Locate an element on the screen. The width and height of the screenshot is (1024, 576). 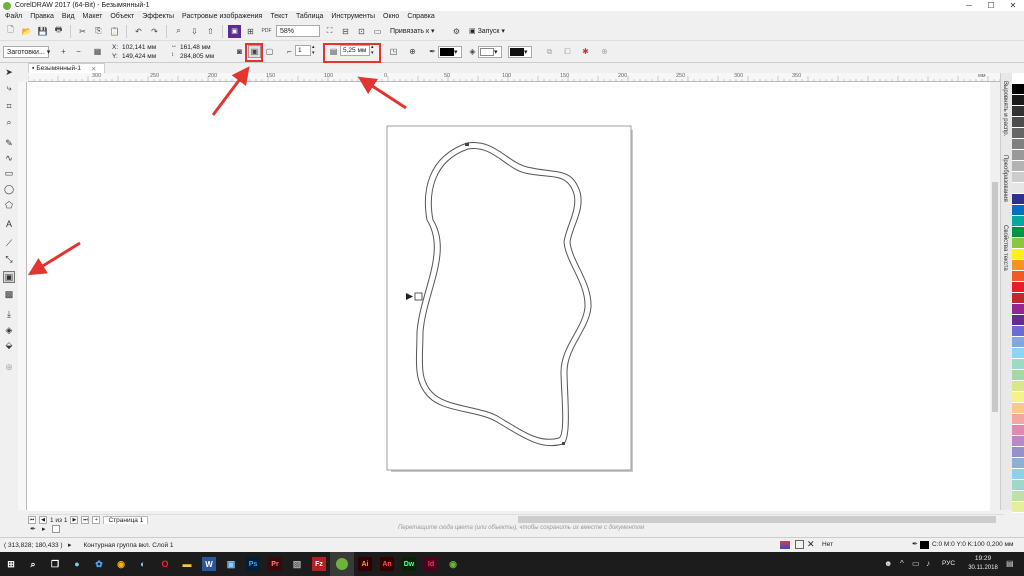
language-indicator: РУС is located at coordinates (948, 563).